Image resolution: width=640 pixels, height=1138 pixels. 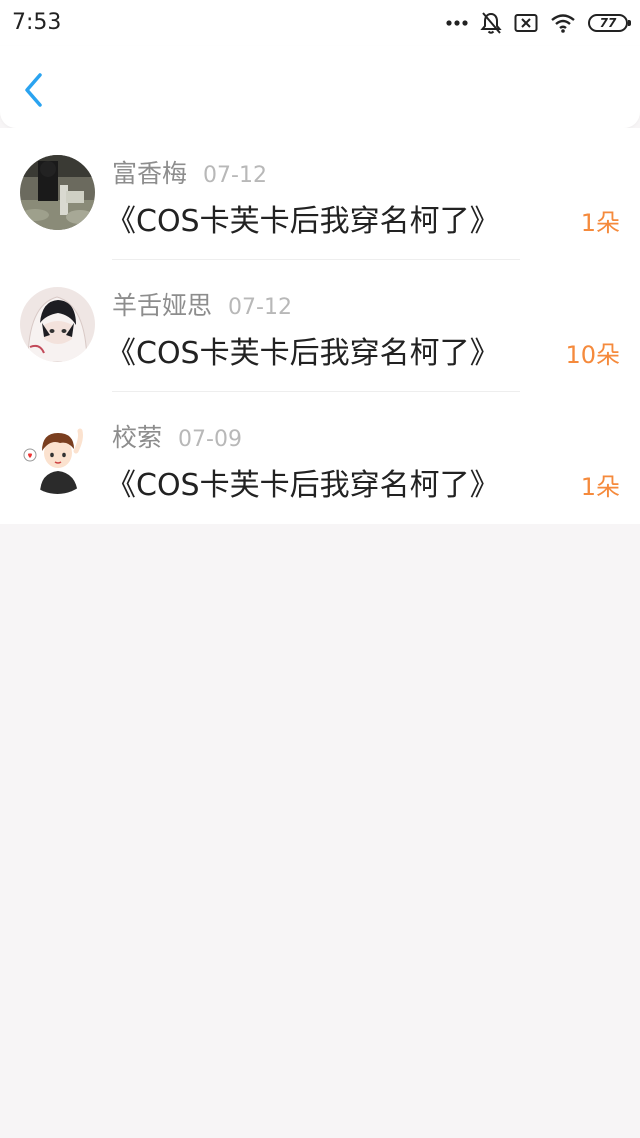 I want to click on wifi-icon, so click(x=563, y=23).